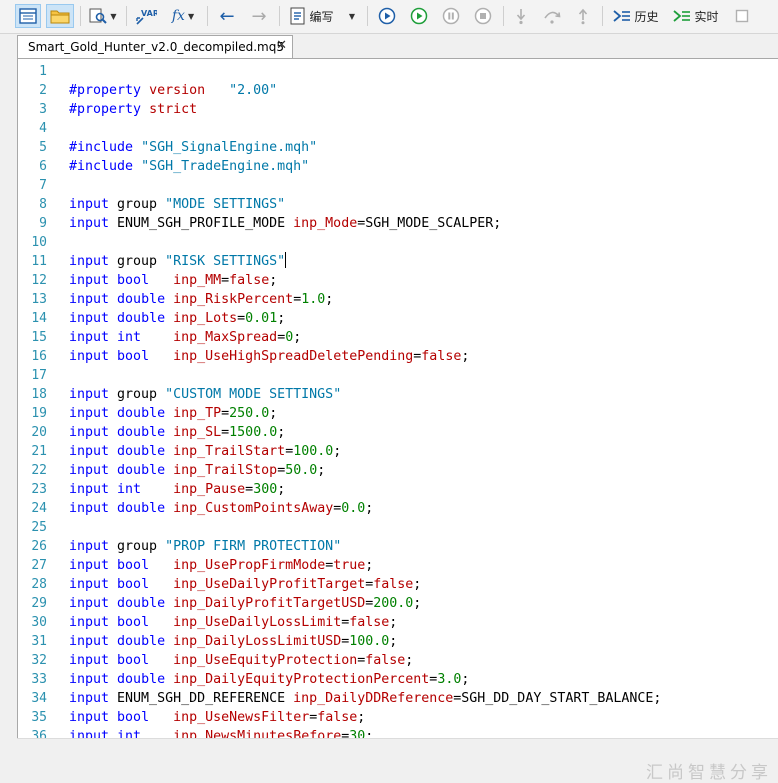 The height and width of the screenshot is (783, 778). Describe the element at coordinates (742, 16) in the screenshot. I see `stop-test-button` at that location.